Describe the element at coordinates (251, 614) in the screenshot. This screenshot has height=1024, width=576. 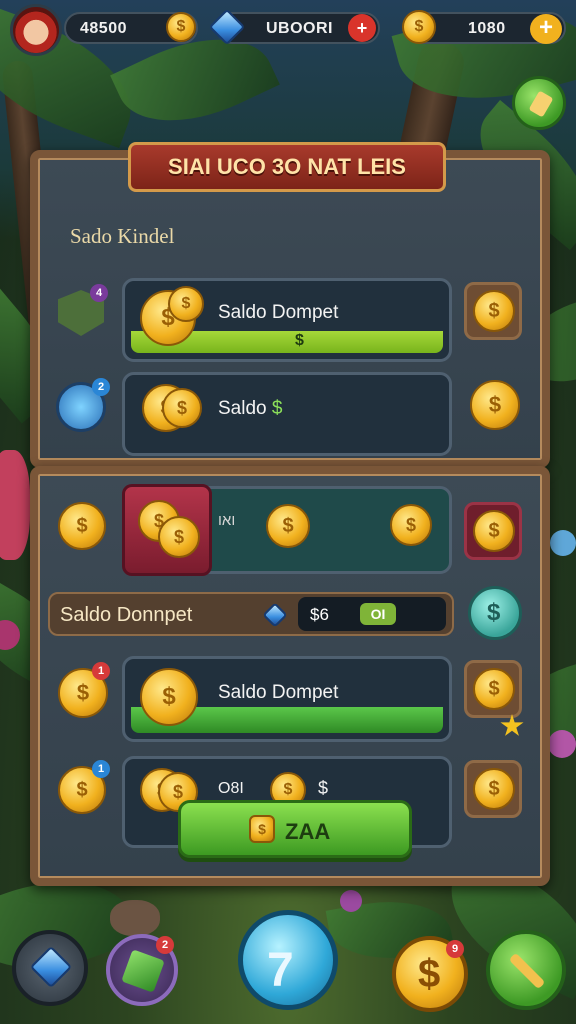
I see `wallet-strip: Saldo Donnpet $6 OI` at that location.